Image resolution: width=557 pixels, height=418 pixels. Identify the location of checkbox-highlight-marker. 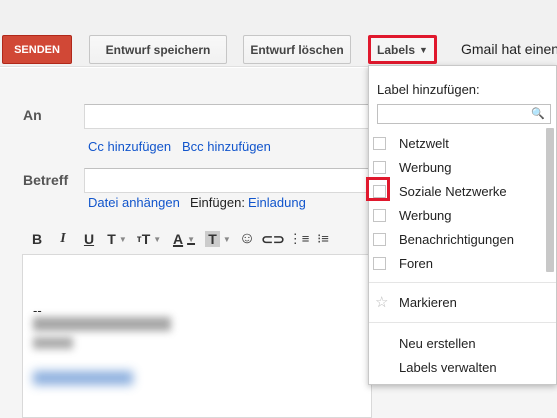
(378, 189).